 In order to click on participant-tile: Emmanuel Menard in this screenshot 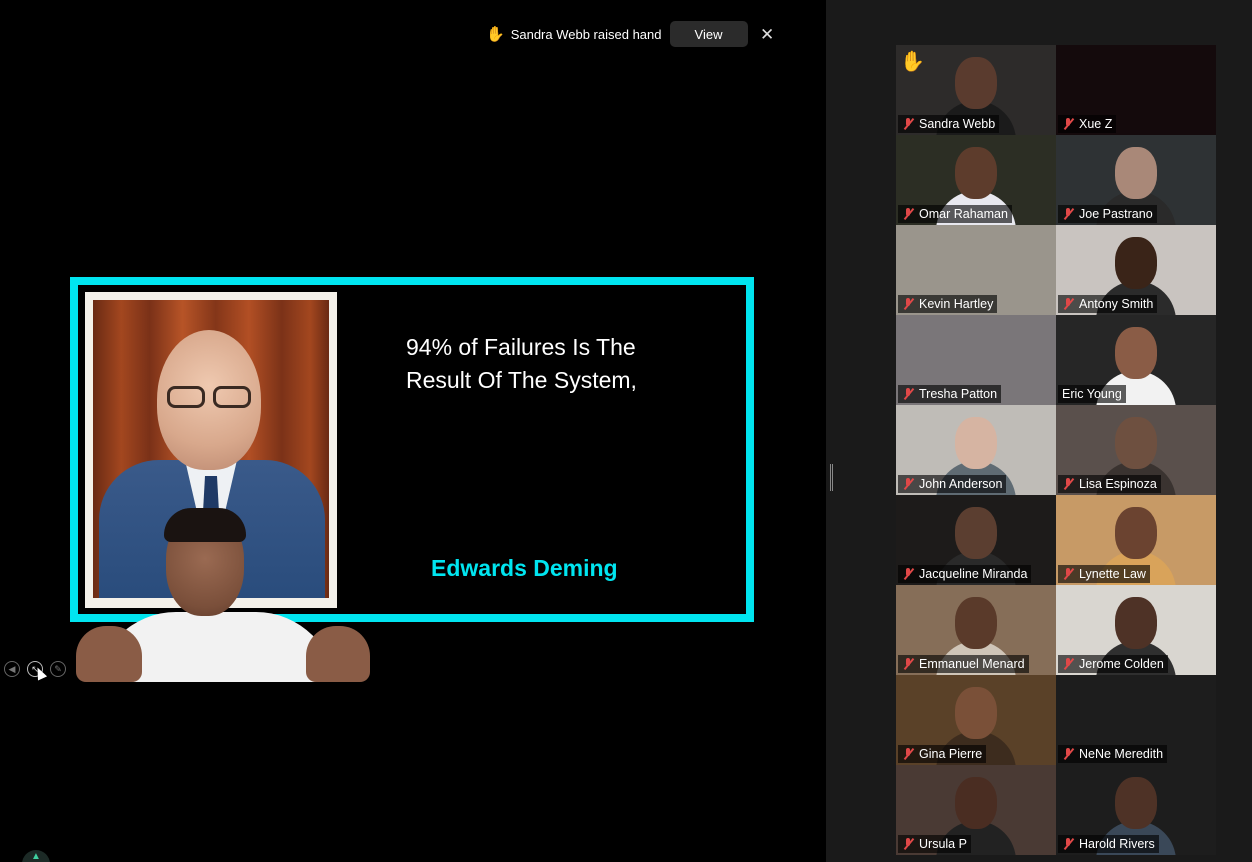, I will do `click(976, 630)`.